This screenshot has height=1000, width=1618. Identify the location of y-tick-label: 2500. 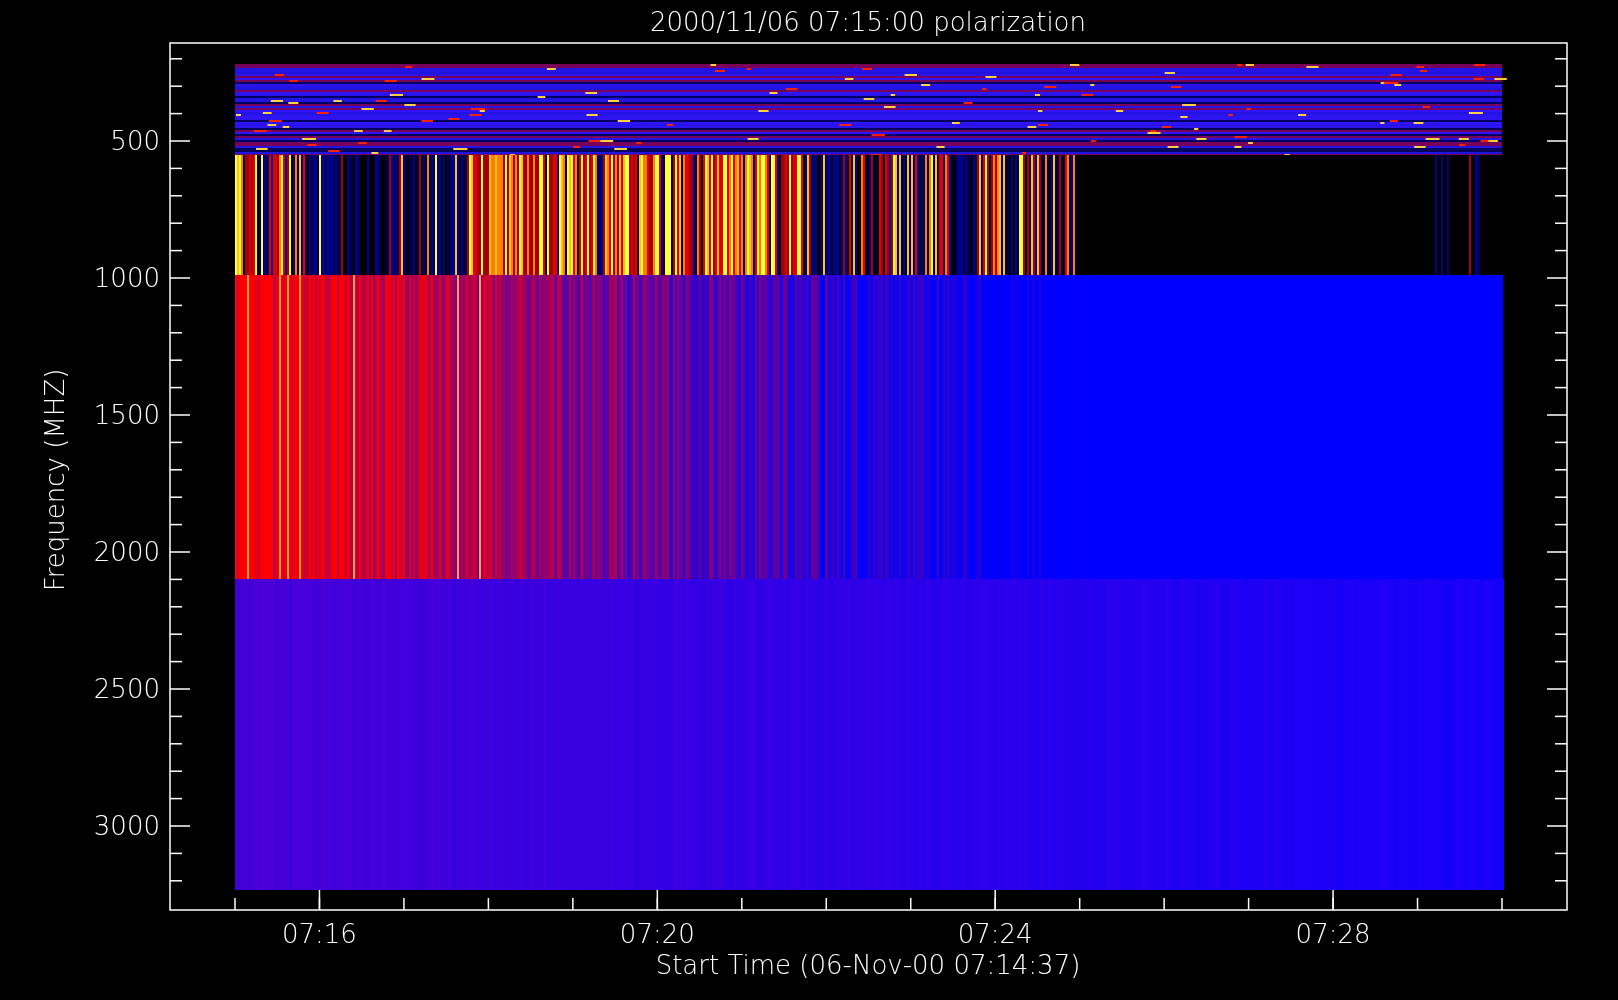
(126, 689).